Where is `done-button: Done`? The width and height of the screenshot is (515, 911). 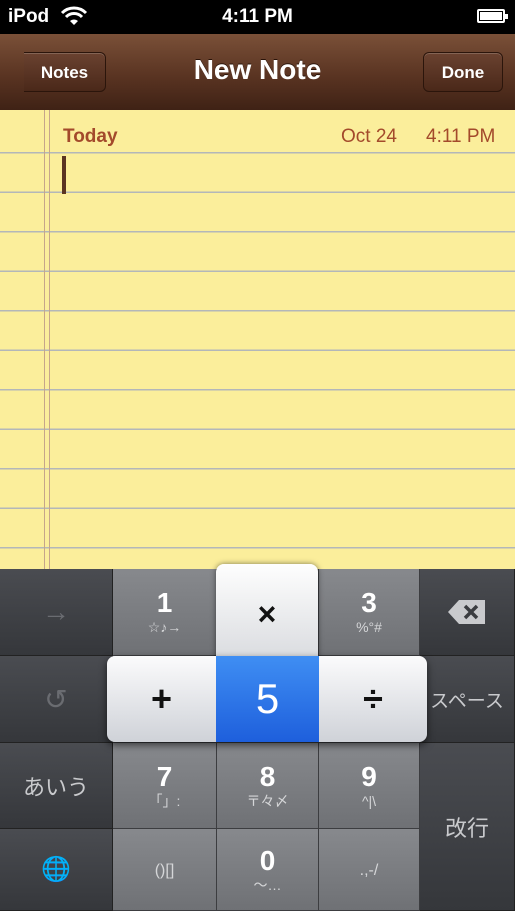 done-button: Done is located at coordinates (463, 72).